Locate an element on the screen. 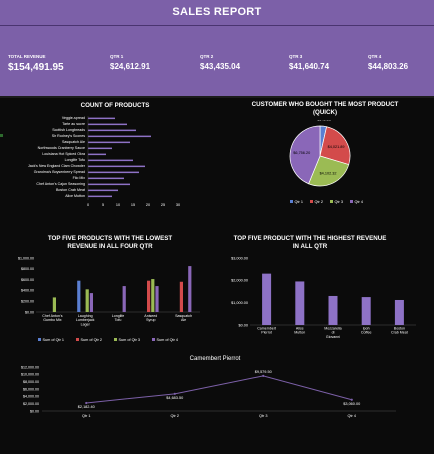  product-label: Scottish Longbreads is located at coordinates (68, 130).